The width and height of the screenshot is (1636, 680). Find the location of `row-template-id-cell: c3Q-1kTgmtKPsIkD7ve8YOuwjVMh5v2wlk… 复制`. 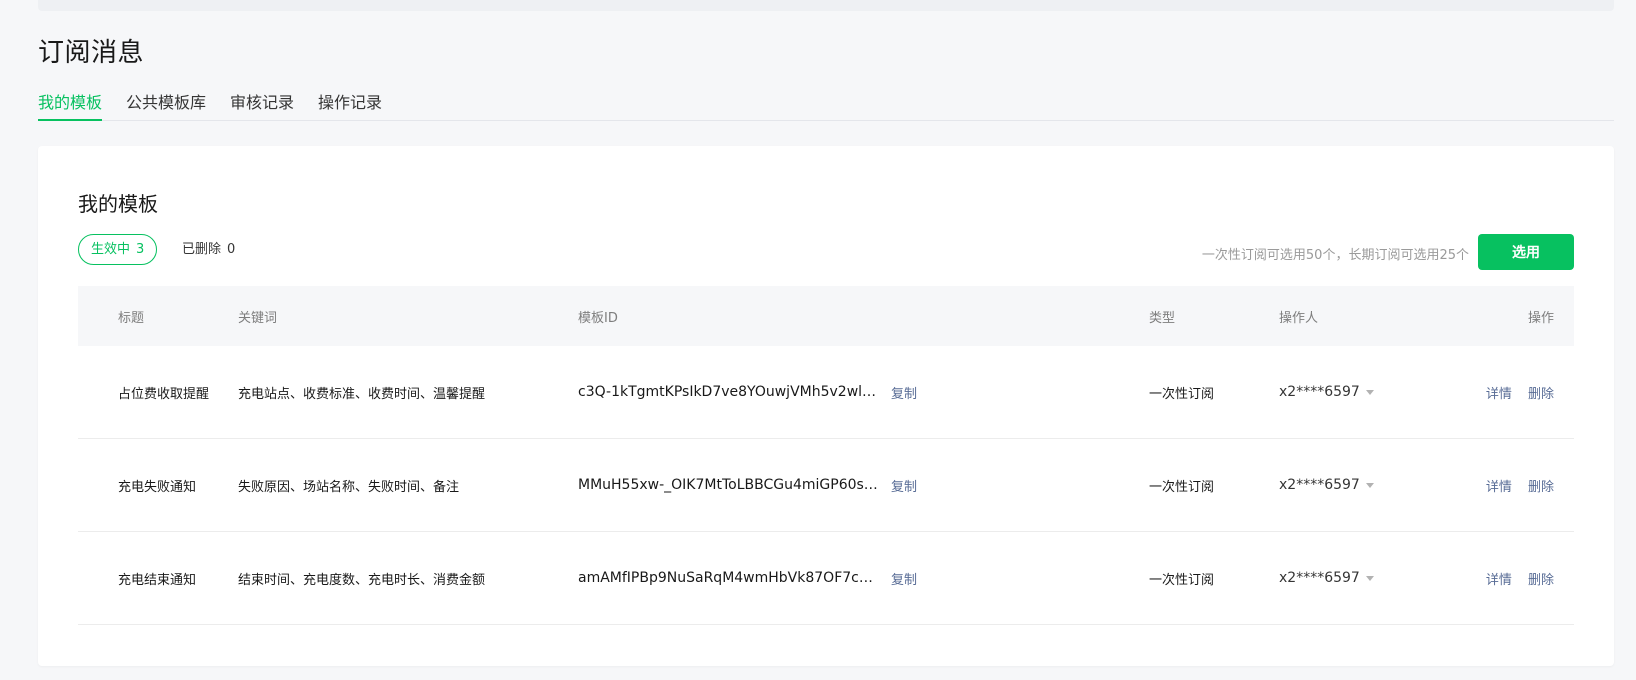

row-template-id-cell: c3Q-1kTgmtKPsIkD7ve8YOuwjVMh5v2wlk… 复制 is located at coordinates (863, 392).